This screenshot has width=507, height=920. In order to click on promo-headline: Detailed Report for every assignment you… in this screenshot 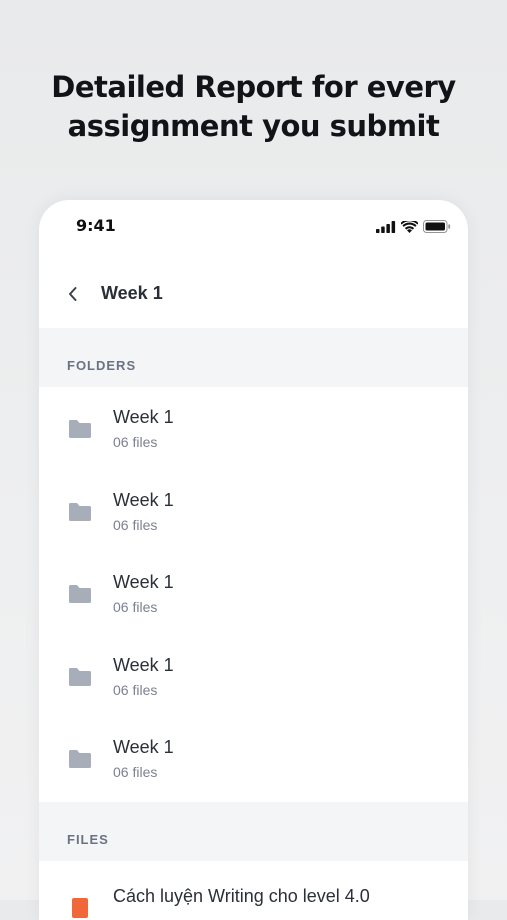, I will do `click(253, 107)`.